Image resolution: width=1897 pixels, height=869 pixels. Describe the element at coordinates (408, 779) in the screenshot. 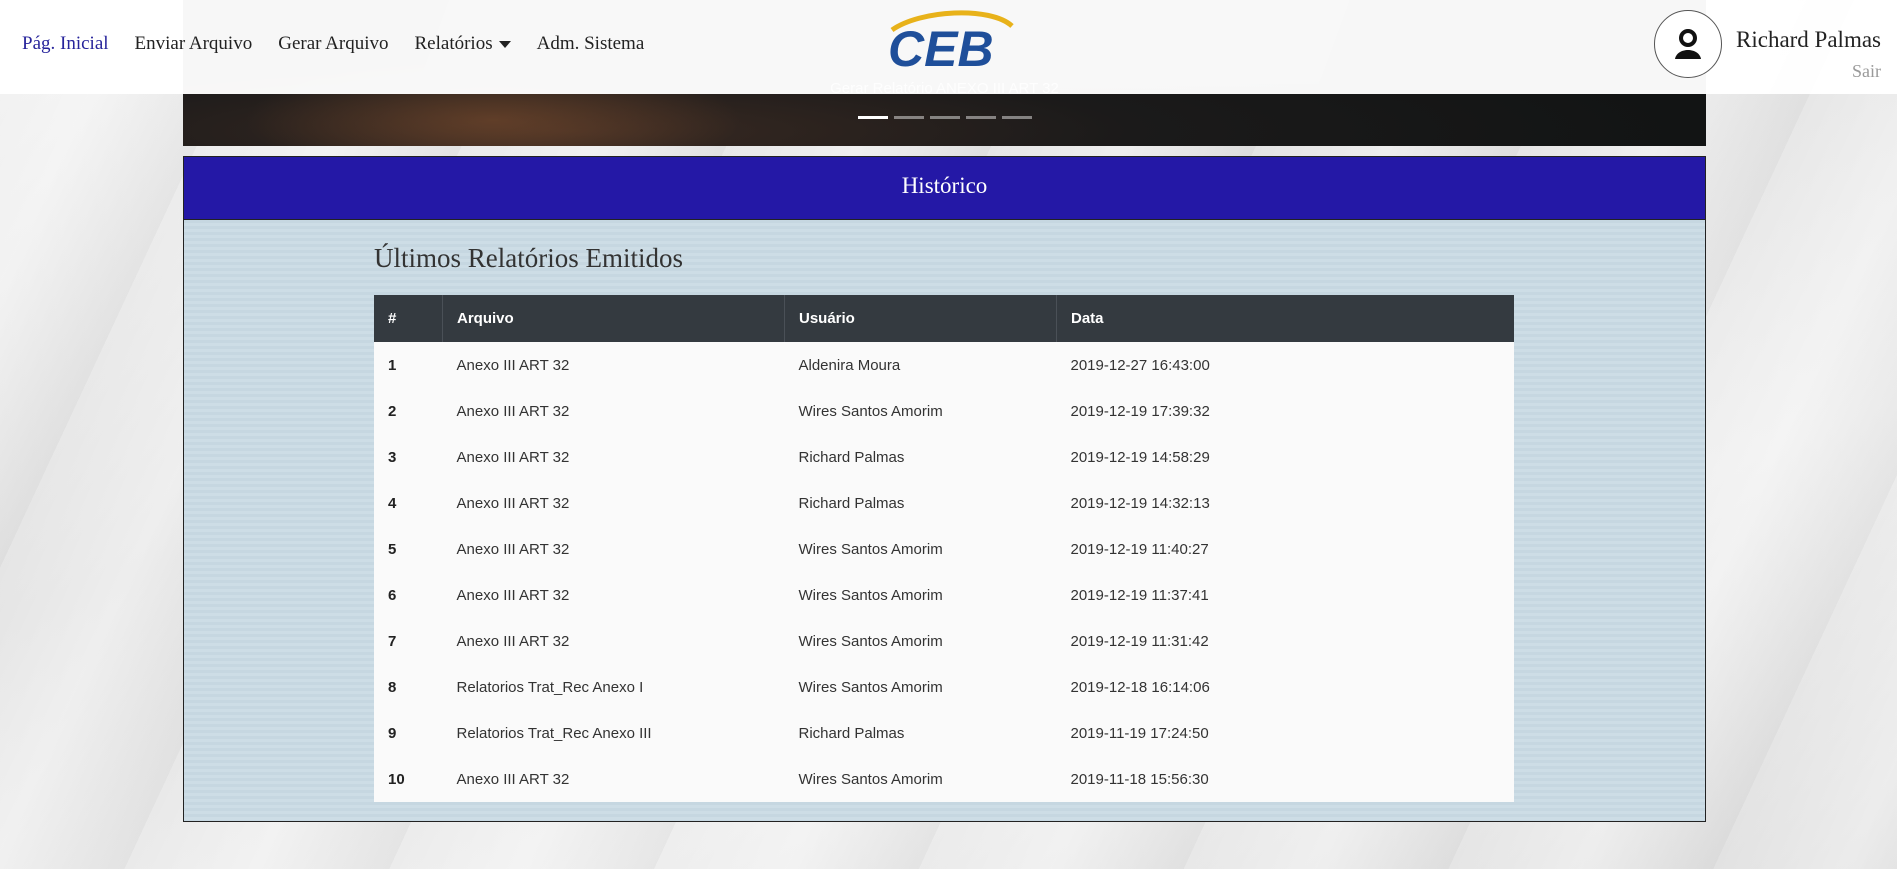

I see `row-number: 10` at that location.